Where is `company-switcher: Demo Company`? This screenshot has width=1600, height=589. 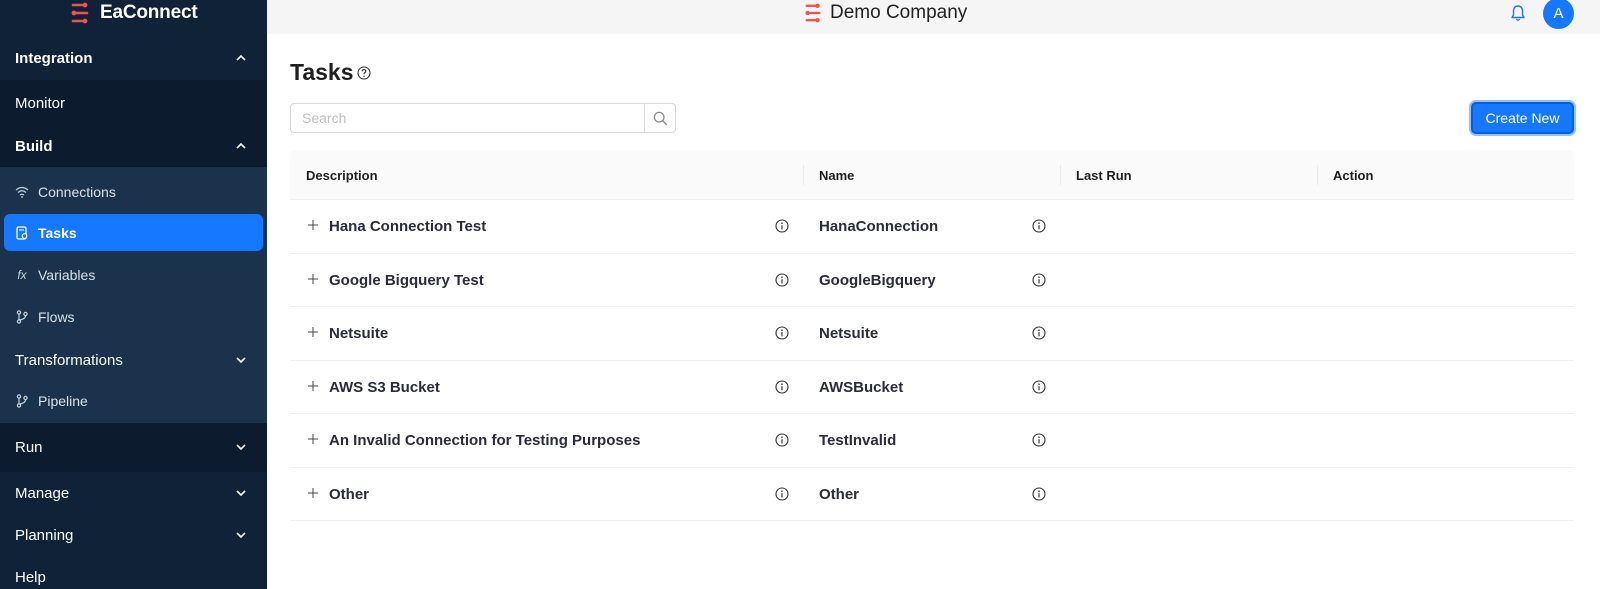 company-switcher: Demo Company is located at coordinates (885, 13).